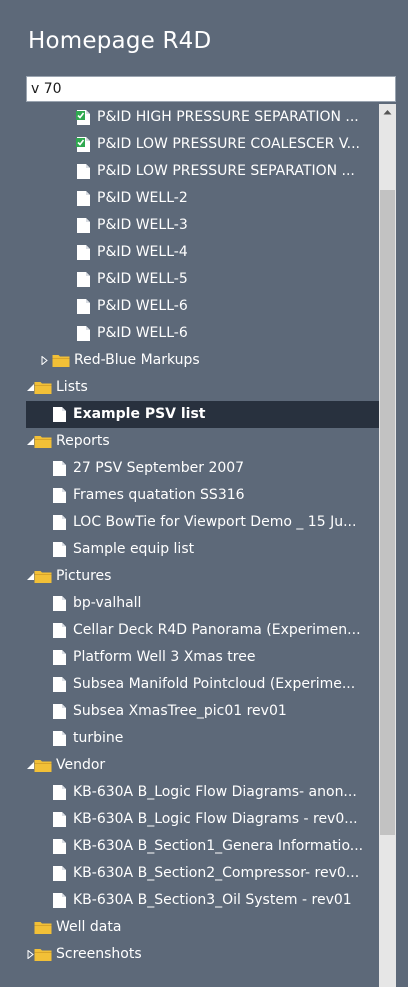 The height and width of the screenshot is (987, 408). I want to click on tree-folder-item: Red-Blue Markups, so click(202, 360).